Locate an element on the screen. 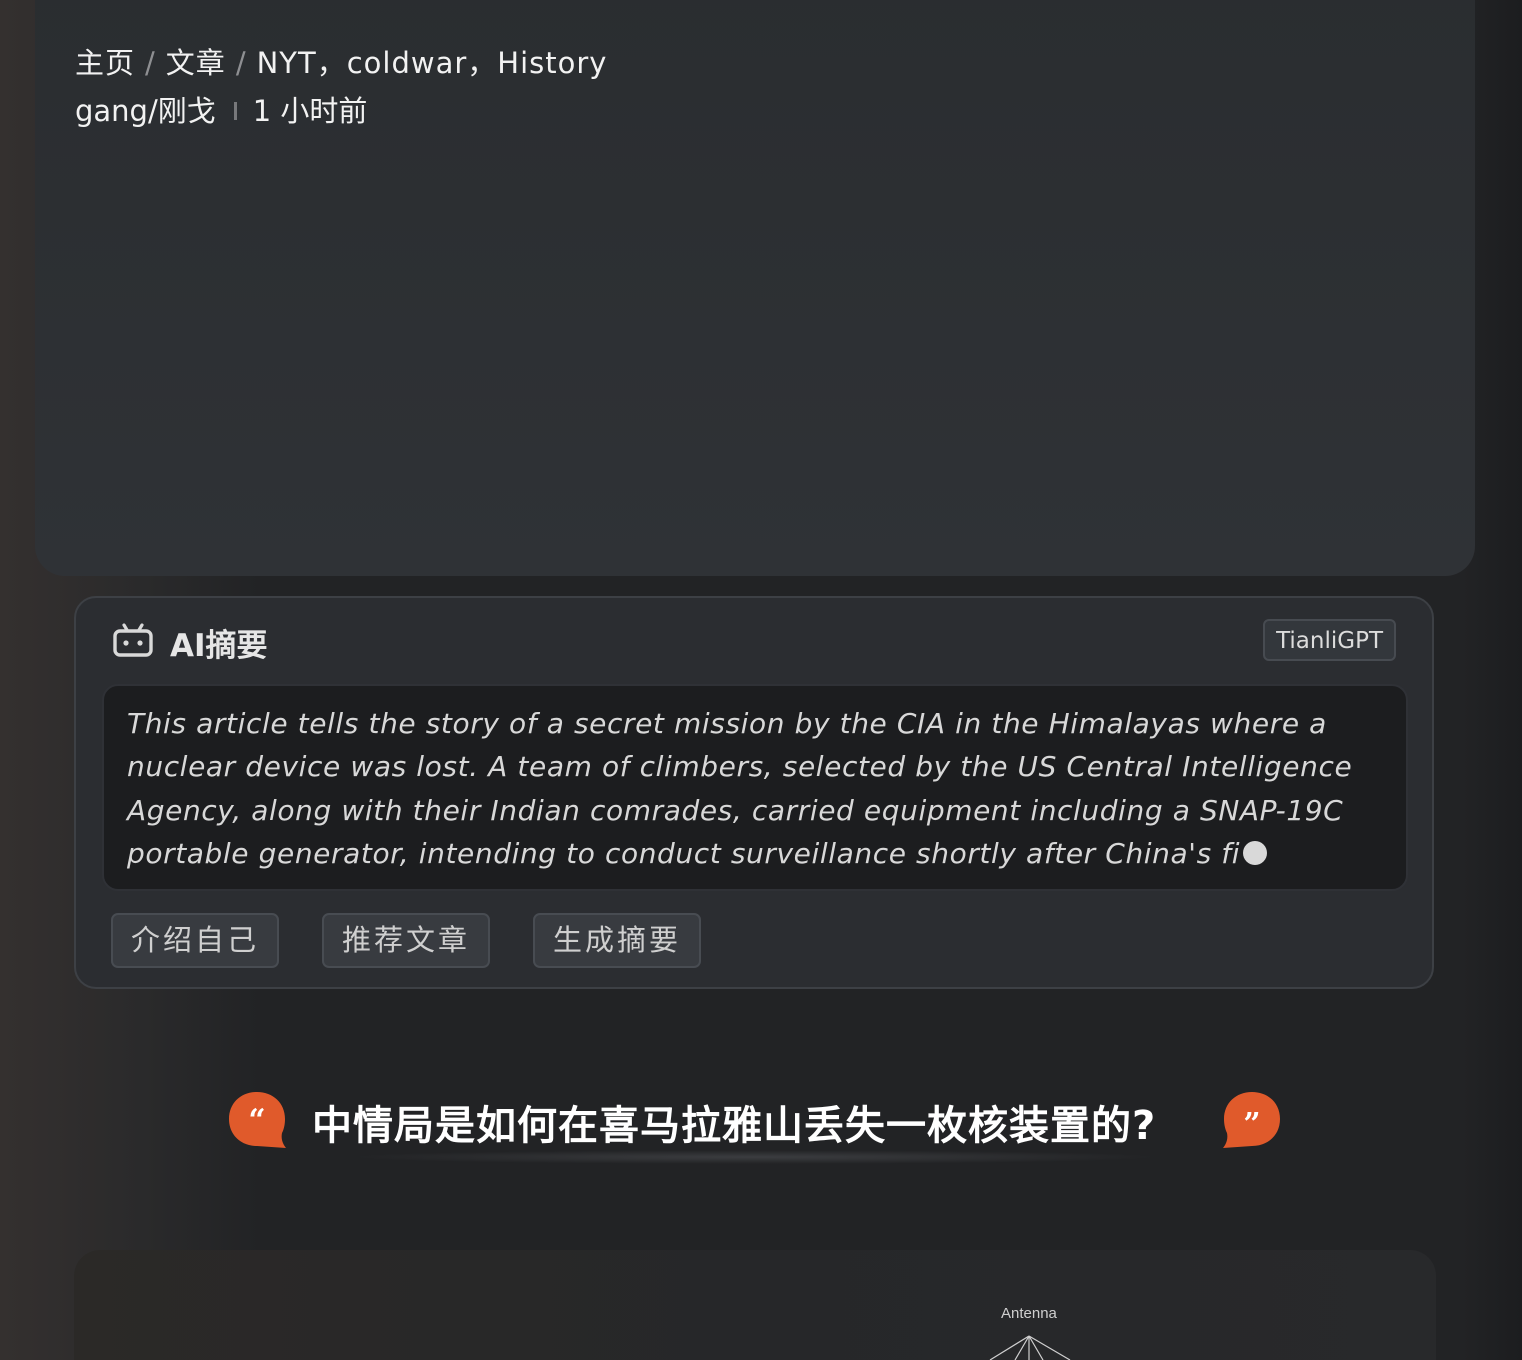 The image size is (1522, 1360). ai-action-buttons: 介绍自己 推荐文章 生成摘要 is located at coordinates (427, 940).